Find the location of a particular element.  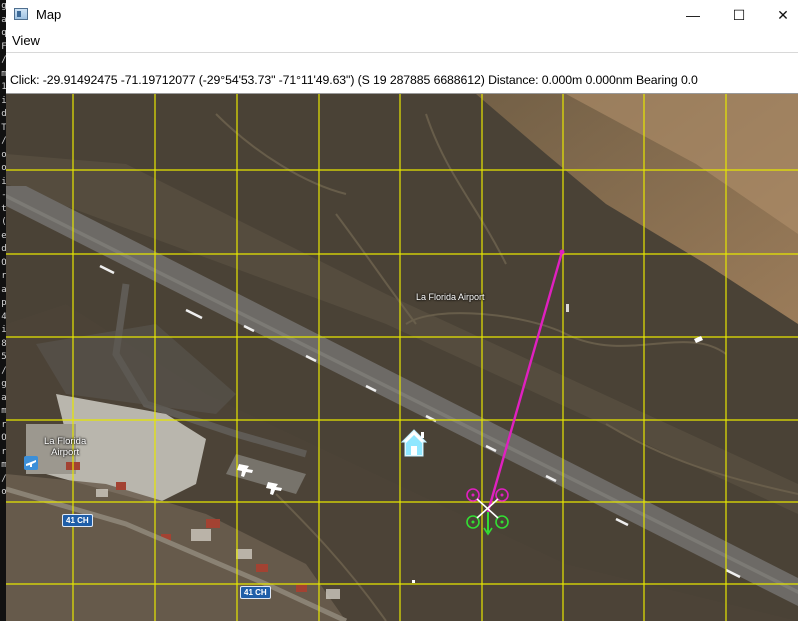

route-badge-41ch-1: 41 CH is located at coordinates (77, 520).